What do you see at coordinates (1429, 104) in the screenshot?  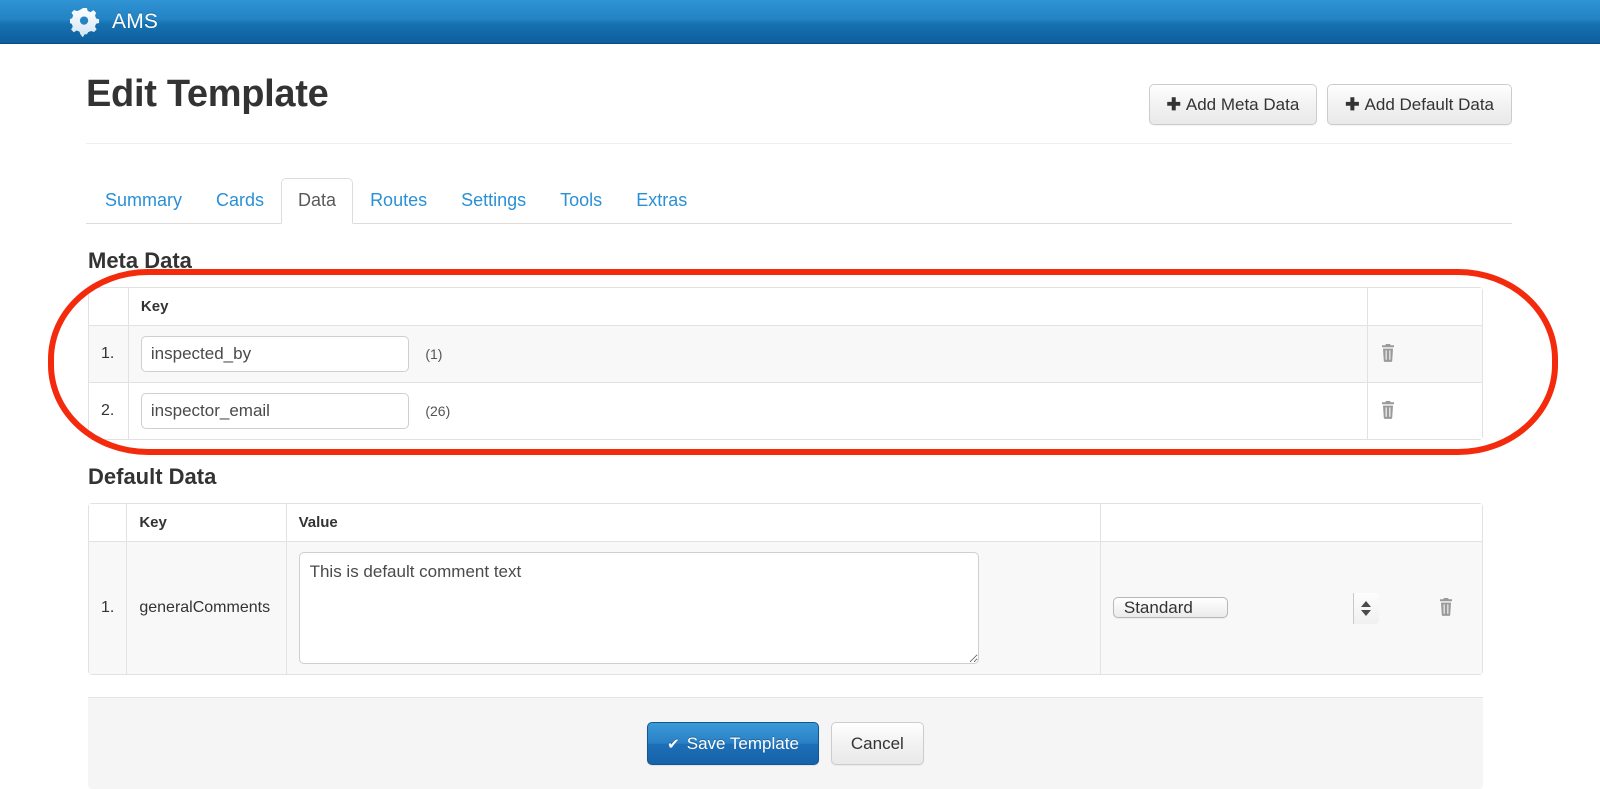 I see `add-default-data-label: Add Default Data` at bounding box center [1429, 104].